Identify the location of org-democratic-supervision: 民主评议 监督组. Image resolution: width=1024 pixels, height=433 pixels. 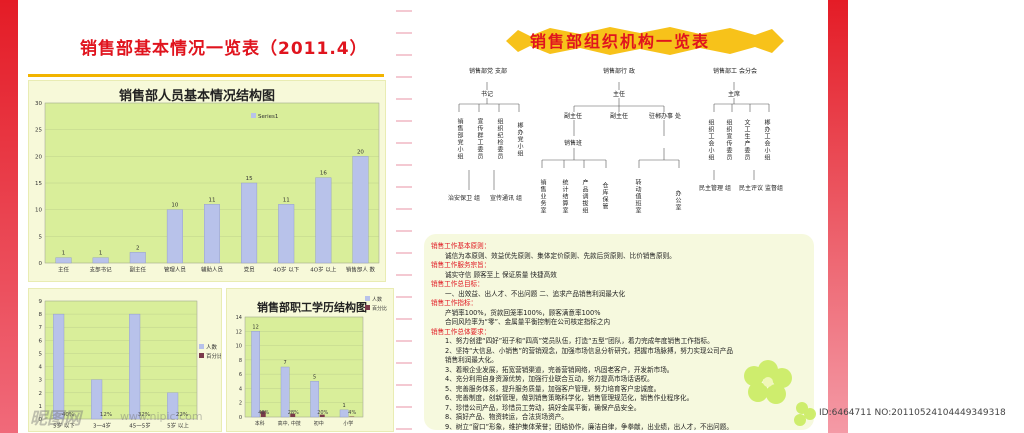
(761, 188).